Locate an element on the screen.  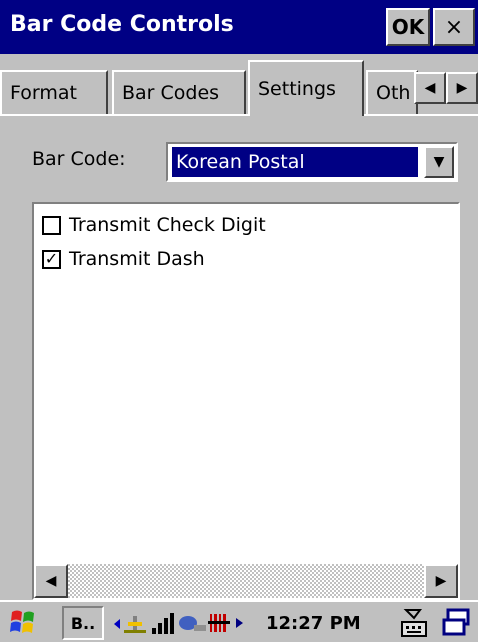
option-label: Transmit Dash is located at coordinates (137, 259).